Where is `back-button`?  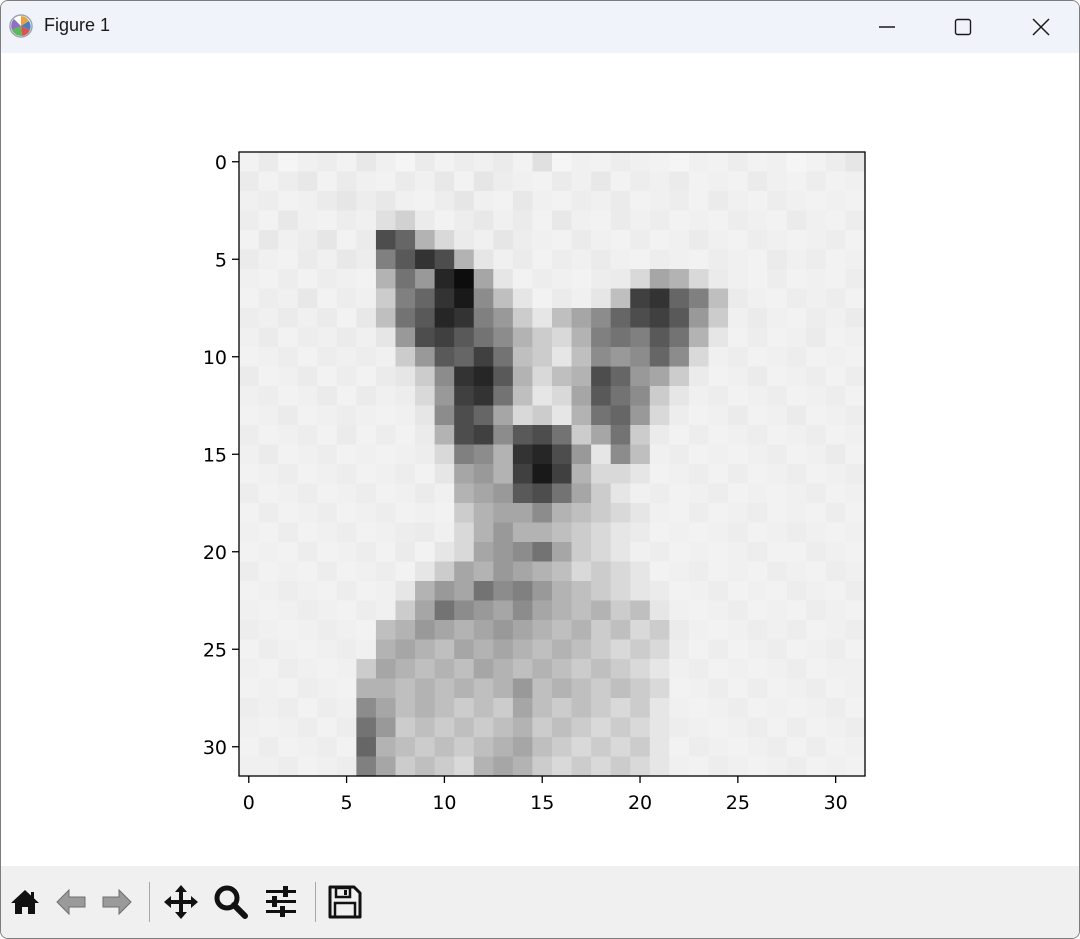
back-button is located at coordinates (71, 902).